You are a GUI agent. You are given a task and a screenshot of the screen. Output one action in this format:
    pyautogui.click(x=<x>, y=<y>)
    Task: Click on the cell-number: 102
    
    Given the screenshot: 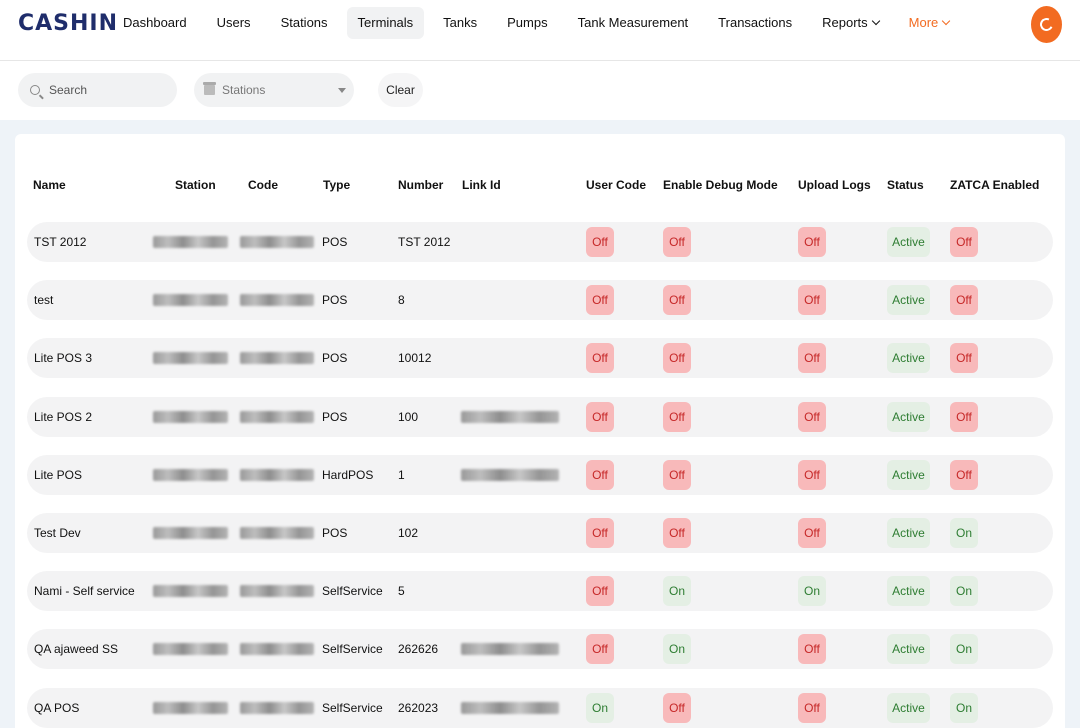 What is the action you would take?
    pyautogui.click(x=408, y=533)
    